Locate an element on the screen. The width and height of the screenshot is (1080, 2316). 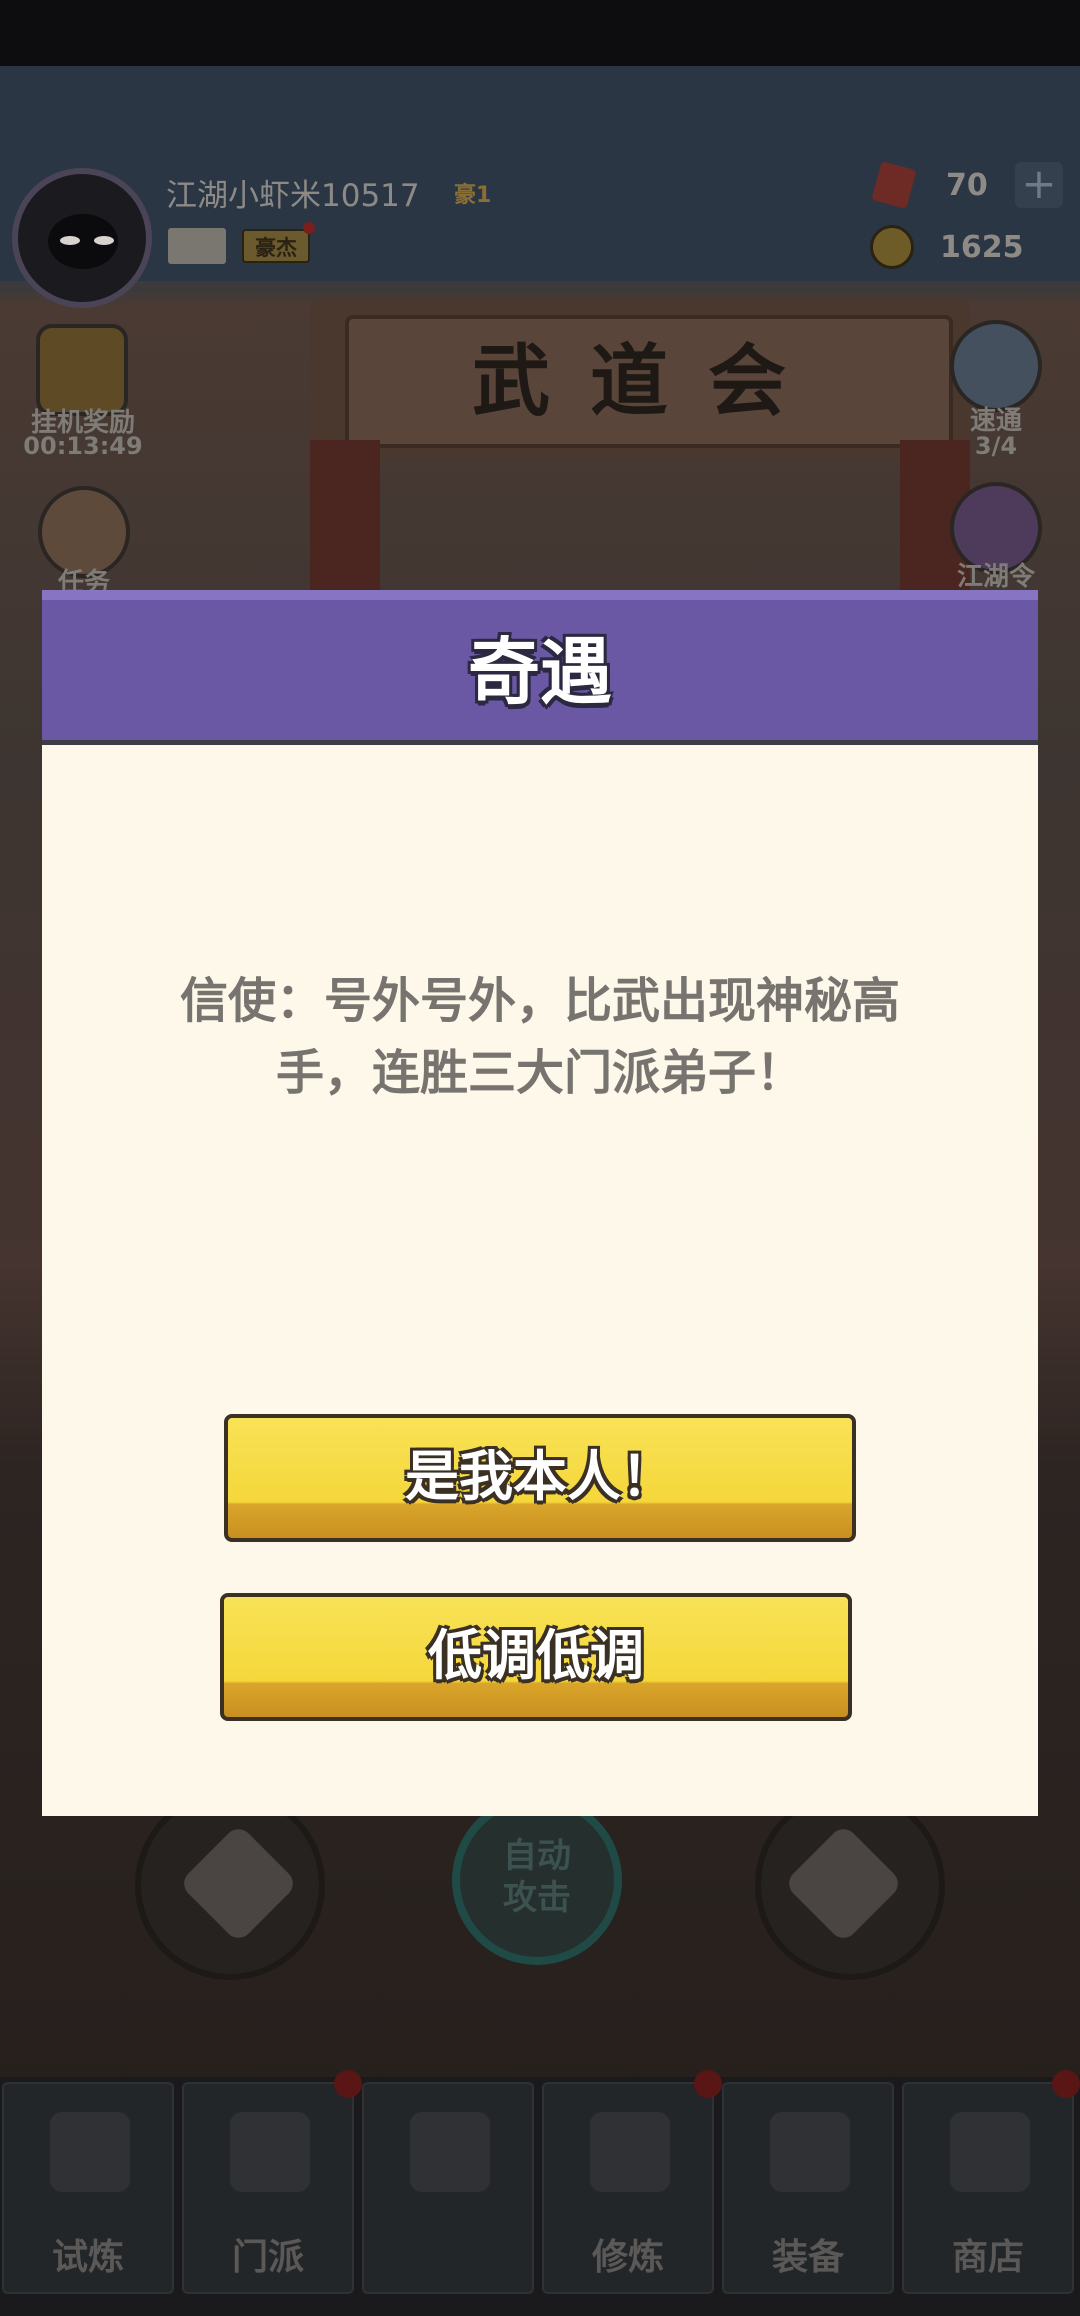
tab-label: 商店 is located at coordinates (987, 2257).